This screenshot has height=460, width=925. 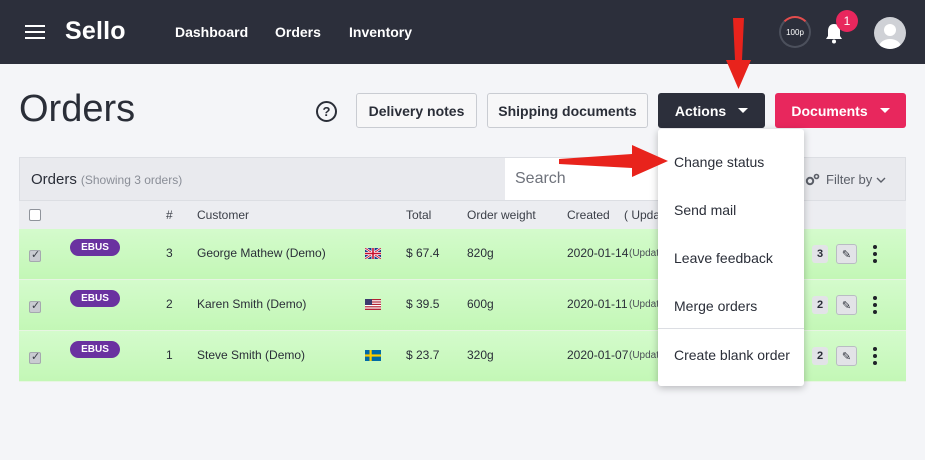 I want to click on actions-button: Actions, so click(x=711, y=110).